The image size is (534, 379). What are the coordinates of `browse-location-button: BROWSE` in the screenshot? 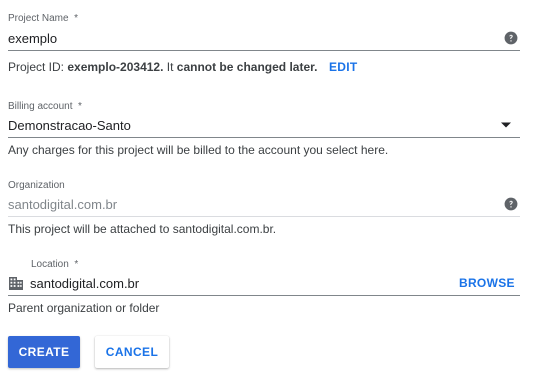 It's located at (487, 283).